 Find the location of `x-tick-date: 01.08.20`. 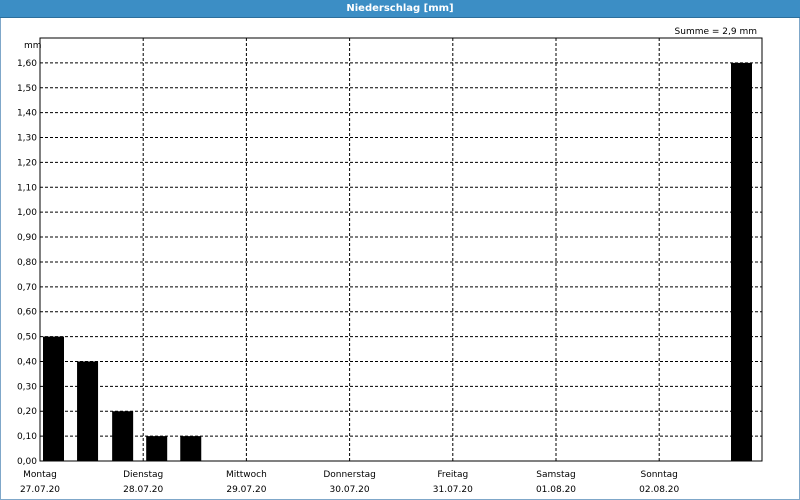

x-tick-date: 01.08.20 is located at coordinates (556, 490).